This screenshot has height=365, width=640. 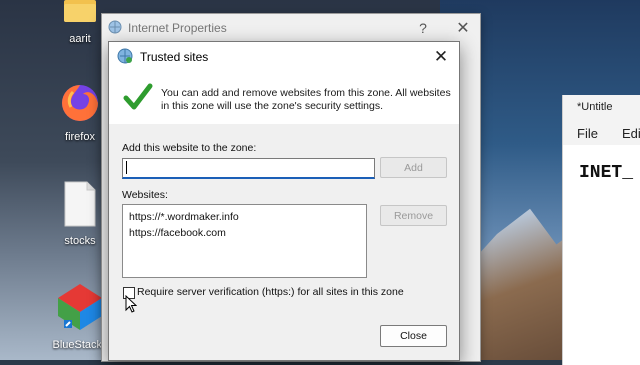 I want to click on menu-file: File, so click(x=587, y=133).